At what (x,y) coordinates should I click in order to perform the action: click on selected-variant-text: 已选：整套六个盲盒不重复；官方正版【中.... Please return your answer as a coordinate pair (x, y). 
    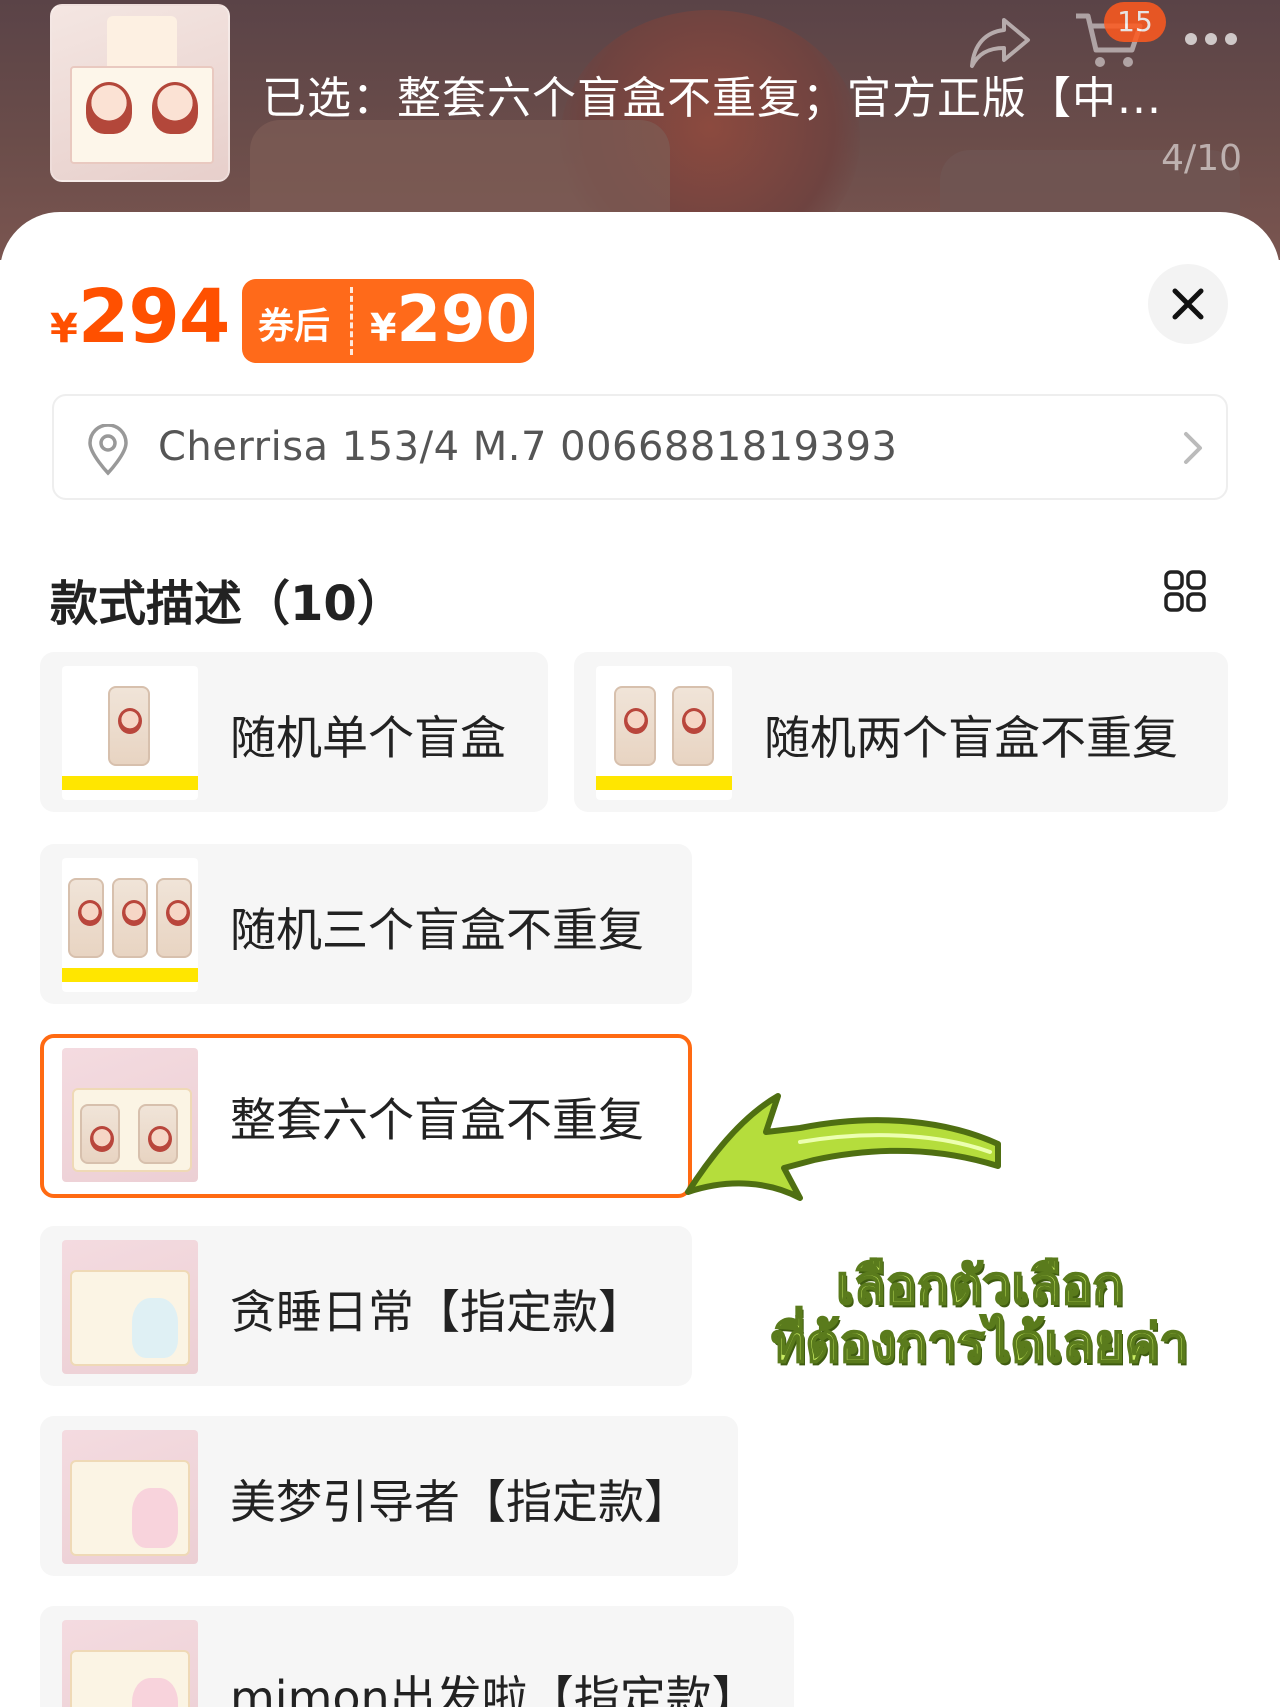
    Looking at the image, I should click on (712, 98).